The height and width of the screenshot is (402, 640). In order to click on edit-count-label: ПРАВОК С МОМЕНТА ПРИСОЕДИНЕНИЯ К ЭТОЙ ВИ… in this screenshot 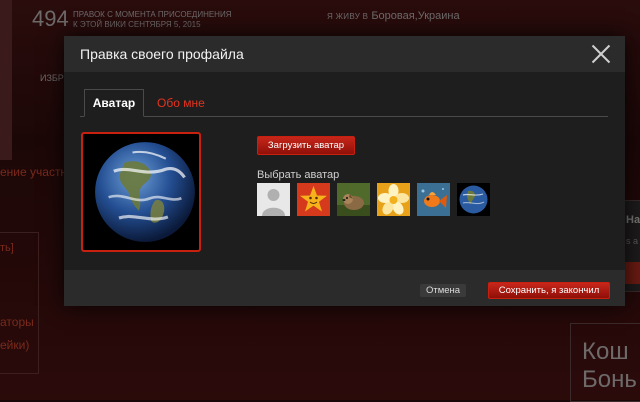, I will do `click(158, 20)`.